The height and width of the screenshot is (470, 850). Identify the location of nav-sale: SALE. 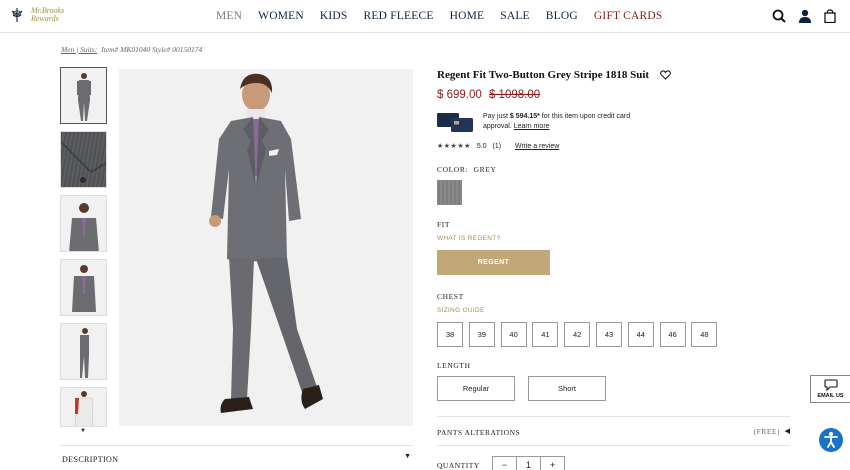
(515, 16).